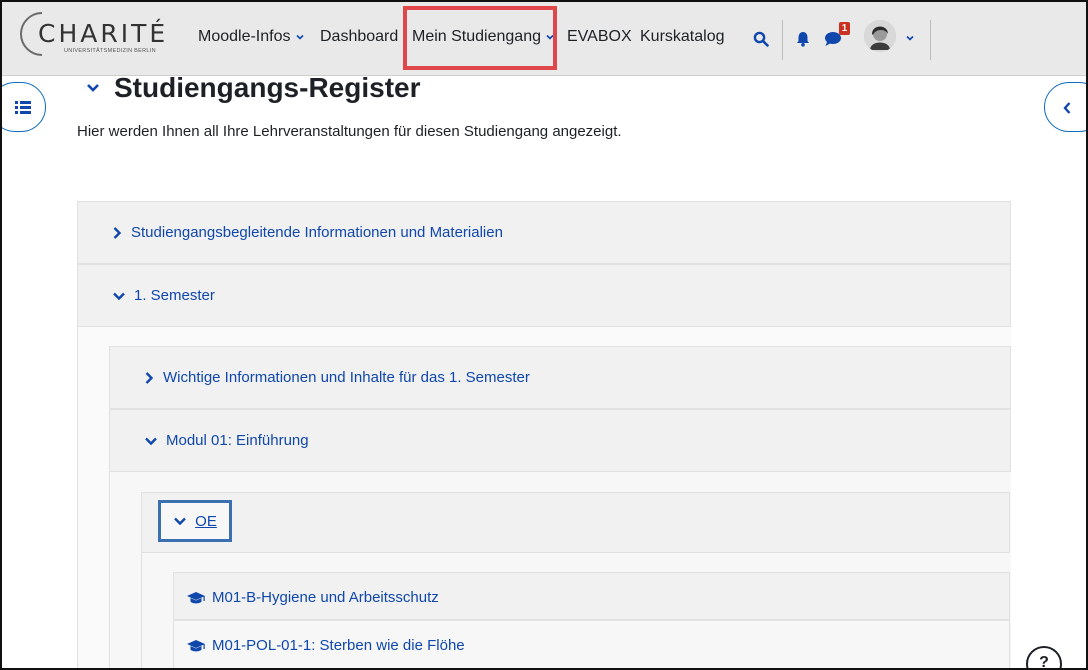  I want to click on nav-moodle-infos-label: Moodle-Infos, so click(244, 36).